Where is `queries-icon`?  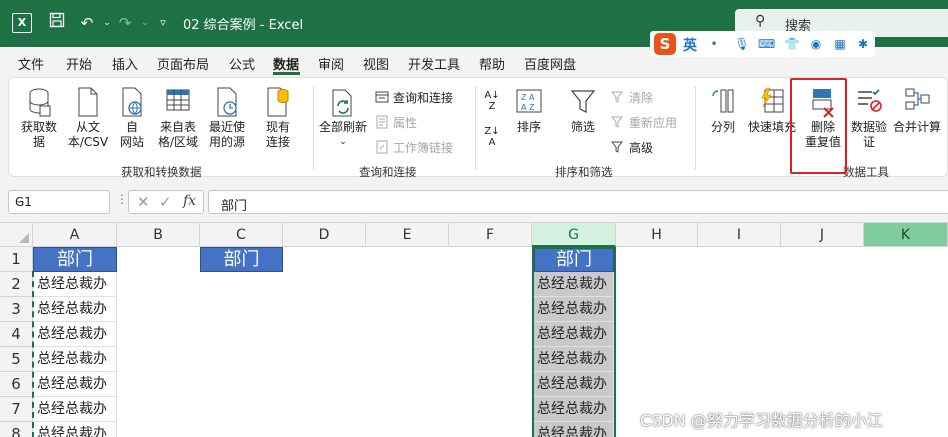 queries-icon is located at coordinates (382, 97).